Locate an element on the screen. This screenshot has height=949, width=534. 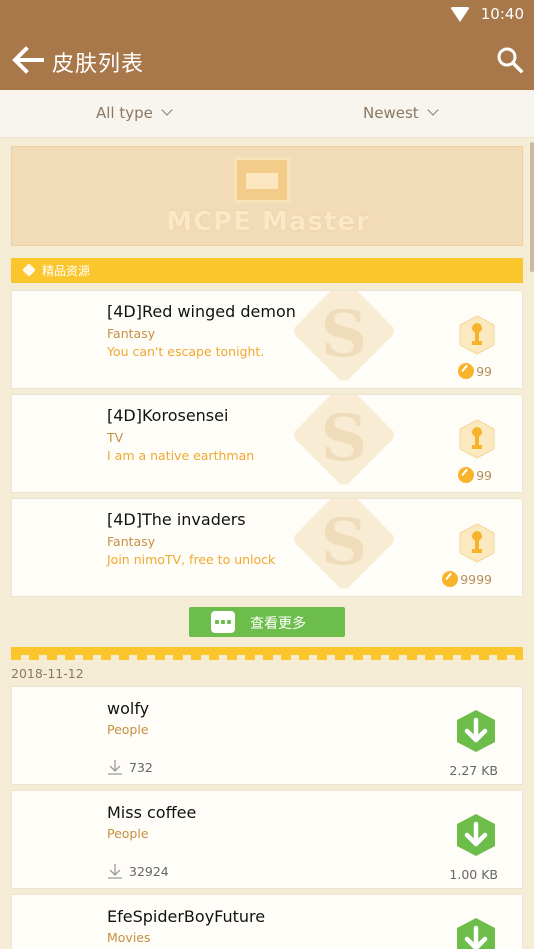
wifi-icon is located at coordinates (460, 14).